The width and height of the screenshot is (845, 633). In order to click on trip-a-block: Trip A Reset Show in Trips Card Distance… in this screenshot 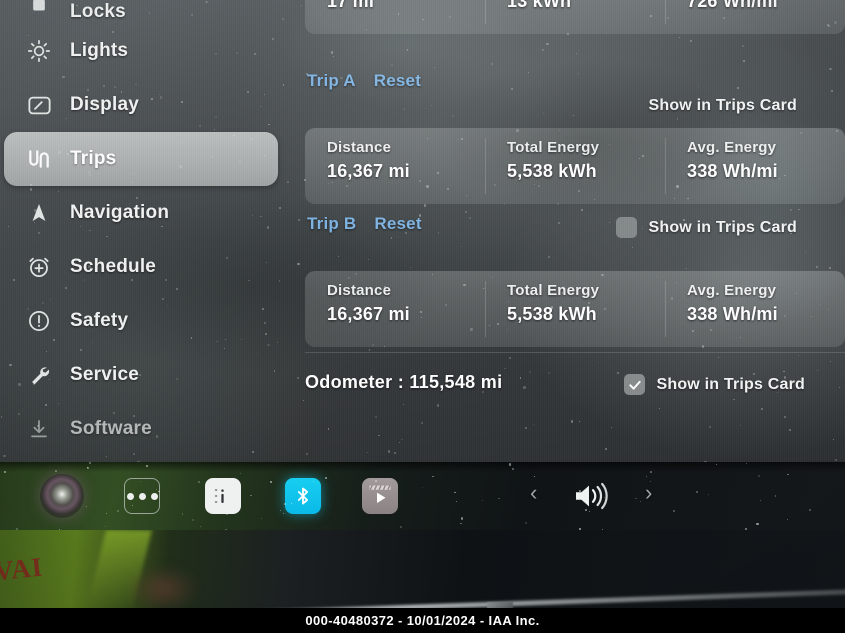, I will do `click(575, 136)`.